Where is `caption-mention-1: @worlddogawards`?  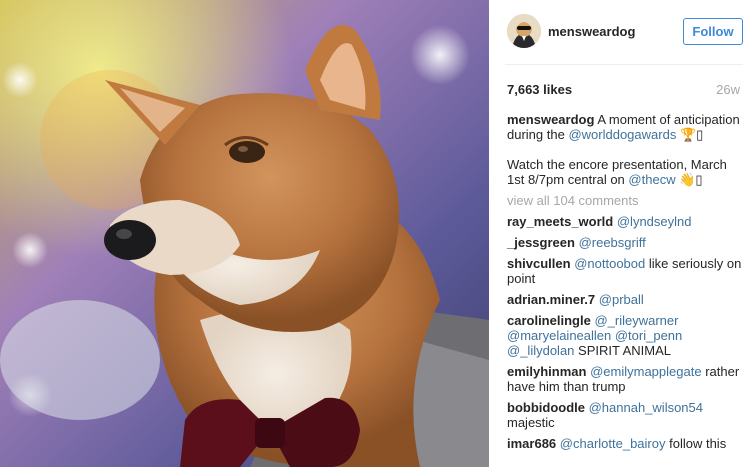
caption-mention-1: @worlddogawards is located at coordinates (622, 134).